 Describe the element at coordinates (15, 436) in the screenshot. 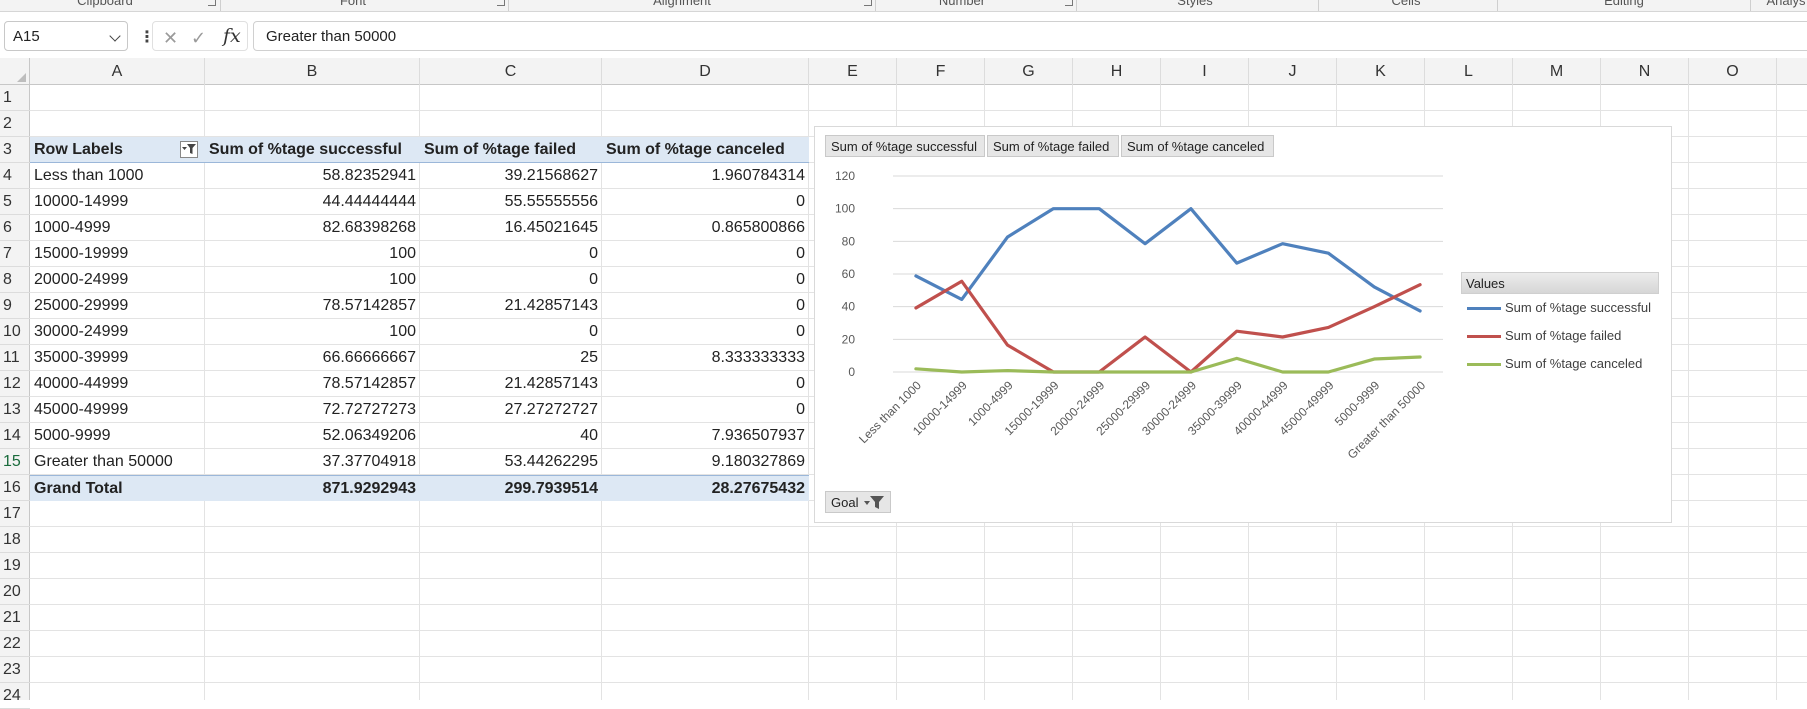

I see `row-header-14: 14` at that location.